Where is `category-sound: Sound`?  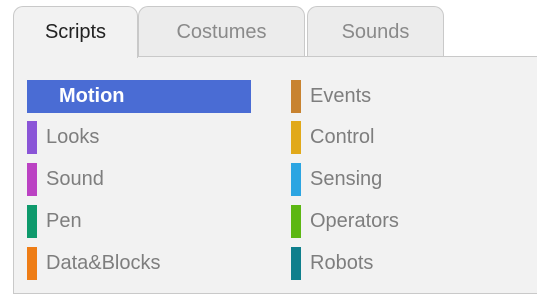
category-sound: Sound is located at coordinates (65, 179).